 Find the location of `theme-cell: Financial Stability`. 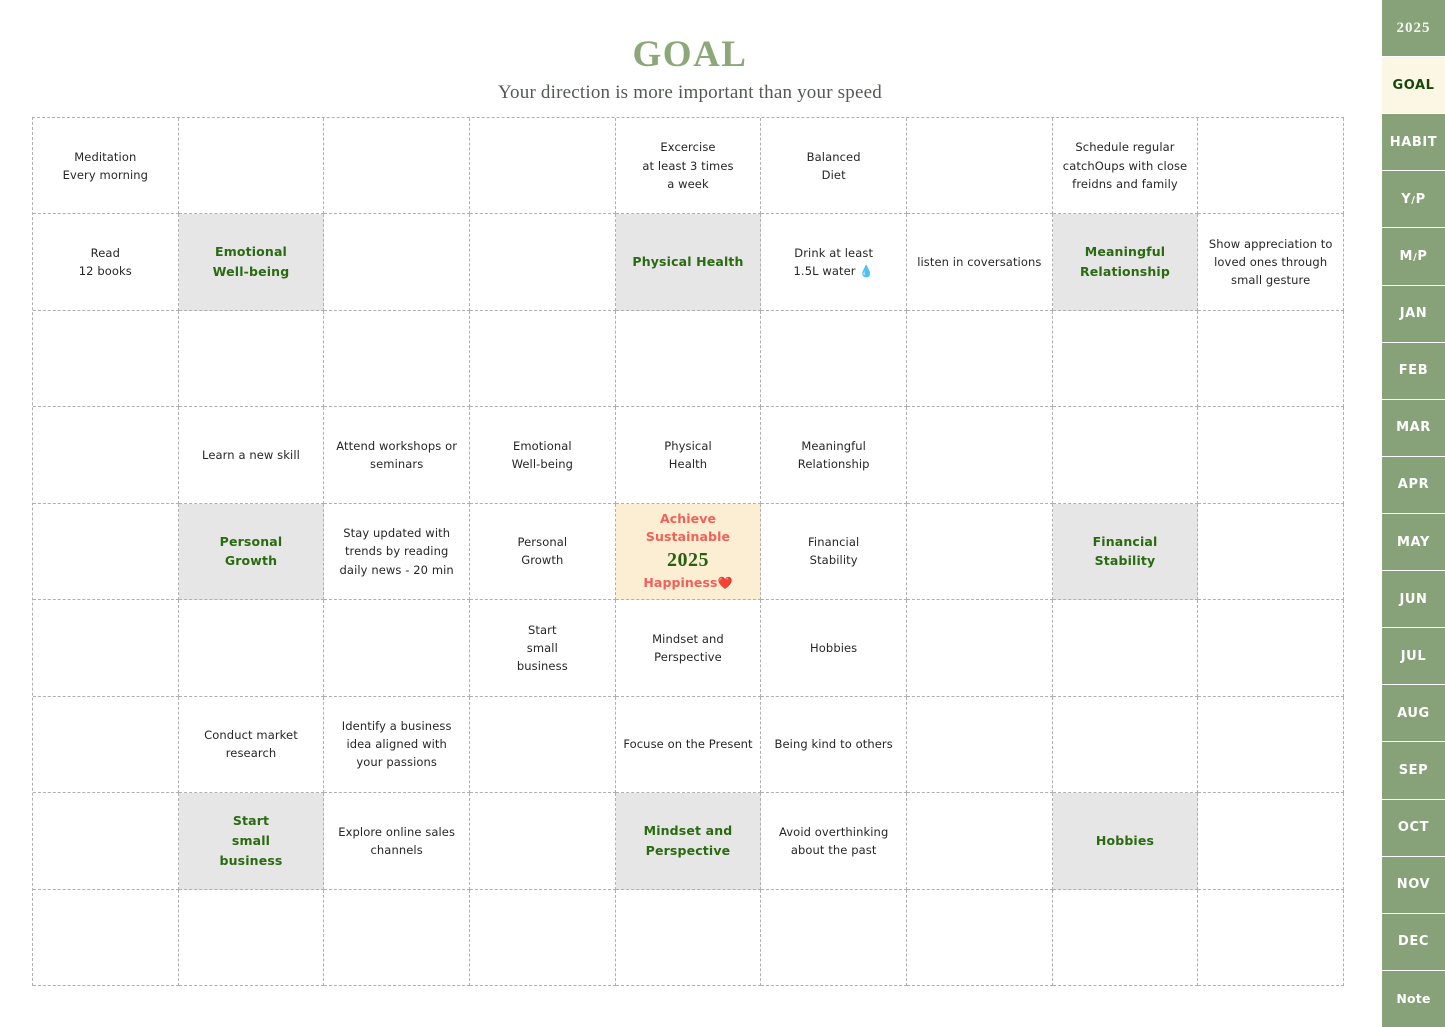

theme-cell: Financial Stability is located at coordinates (1125, 552).